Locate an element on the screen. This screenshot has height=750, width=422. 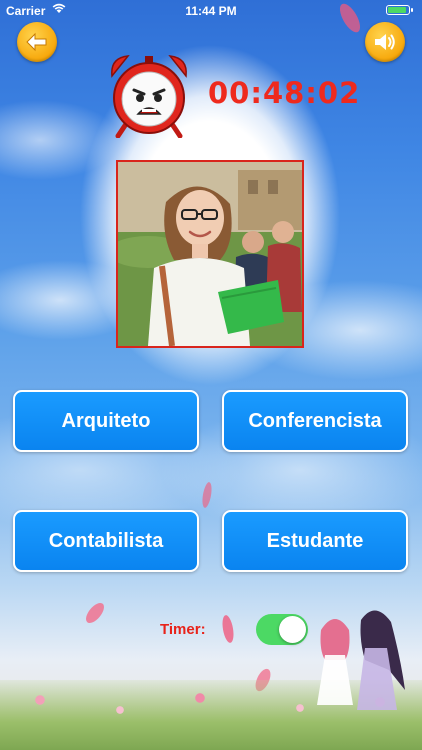
answer-button-3: Contabilista is located at coordinates (106, 541).